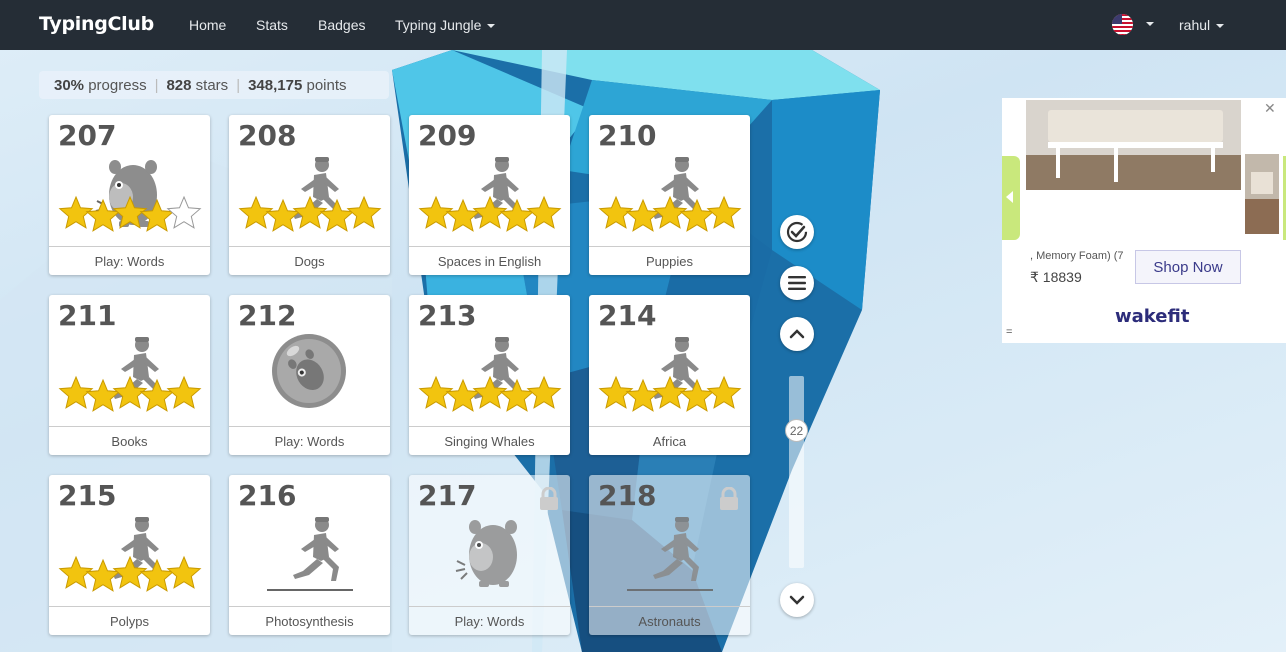 The width and height of the screenshot is (1286, 652). I want to click on close-icon: ✕, so click(1270, 108).